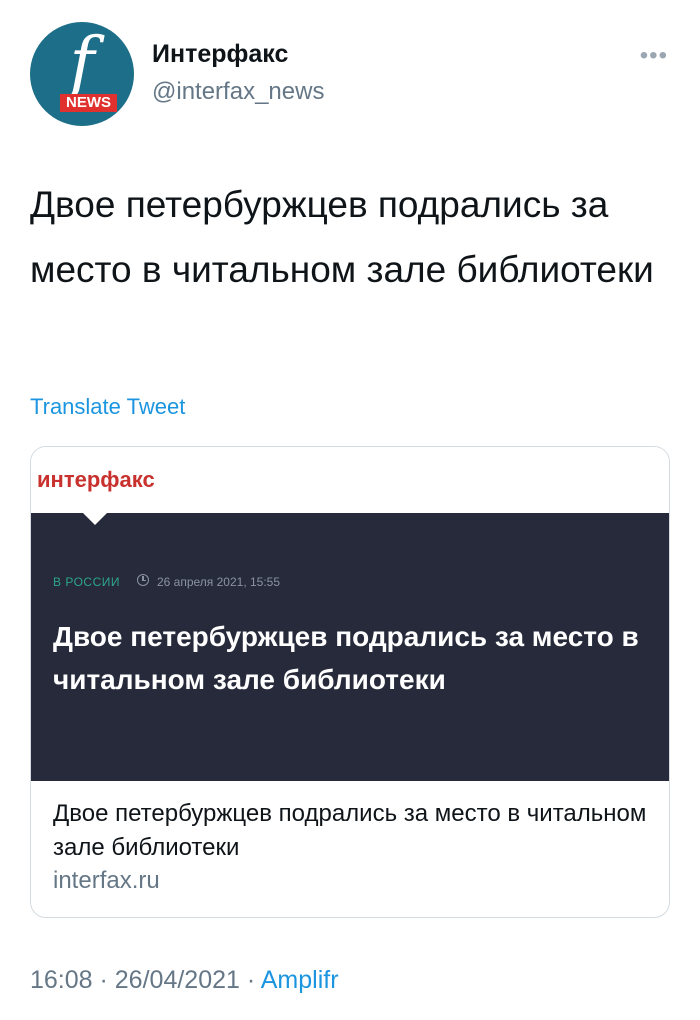  Describe the element at coordinates (350, 74) in the screenshot. I see `tweet-header: f NEWS Интерфакс @interfax_news •••` at that location.